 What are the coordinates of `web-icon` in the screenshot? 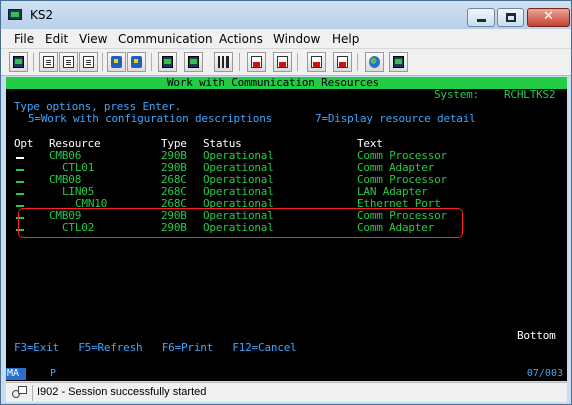 It's located at (374, 62).